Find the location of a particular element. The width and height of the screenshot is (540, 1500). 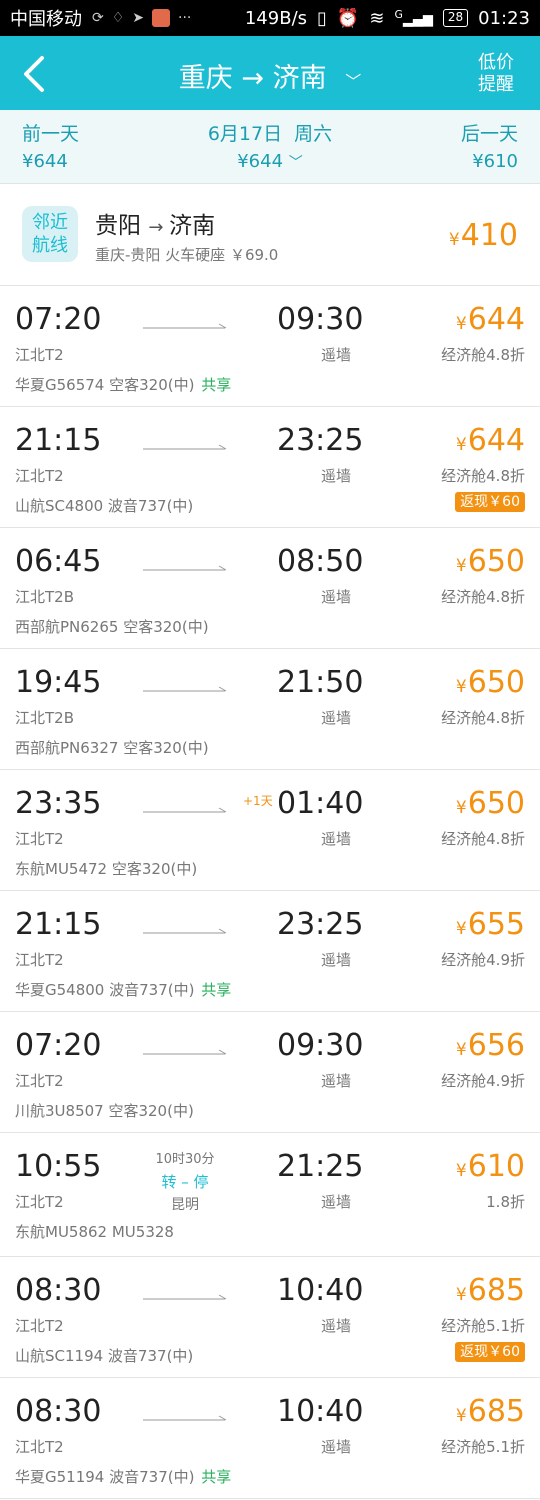

next-day-label: 后一天 is located at coordinates (489, 134).